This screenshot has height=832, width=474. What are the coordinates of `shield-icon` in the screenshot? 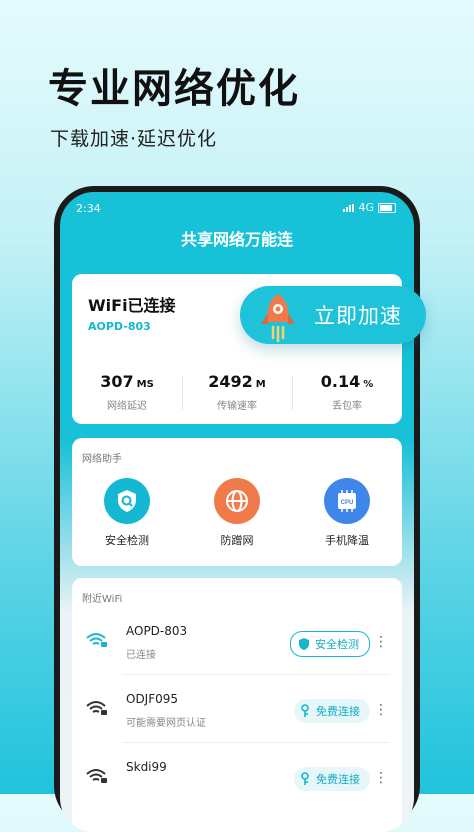 It's located at (304, 644).